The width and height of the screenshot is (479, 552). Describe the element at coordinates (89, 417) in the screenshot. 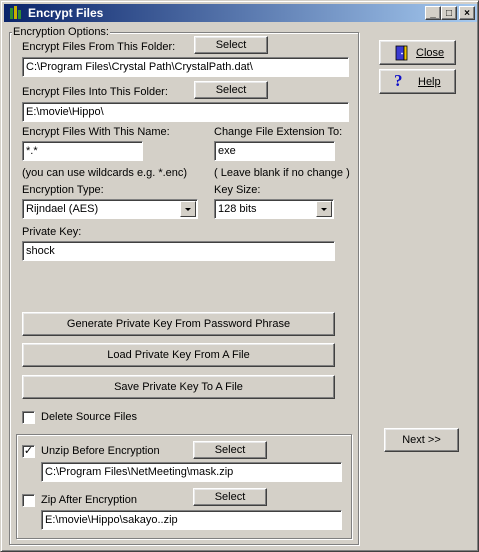

I see `delete-source-label: Delete Source Files` at that location.